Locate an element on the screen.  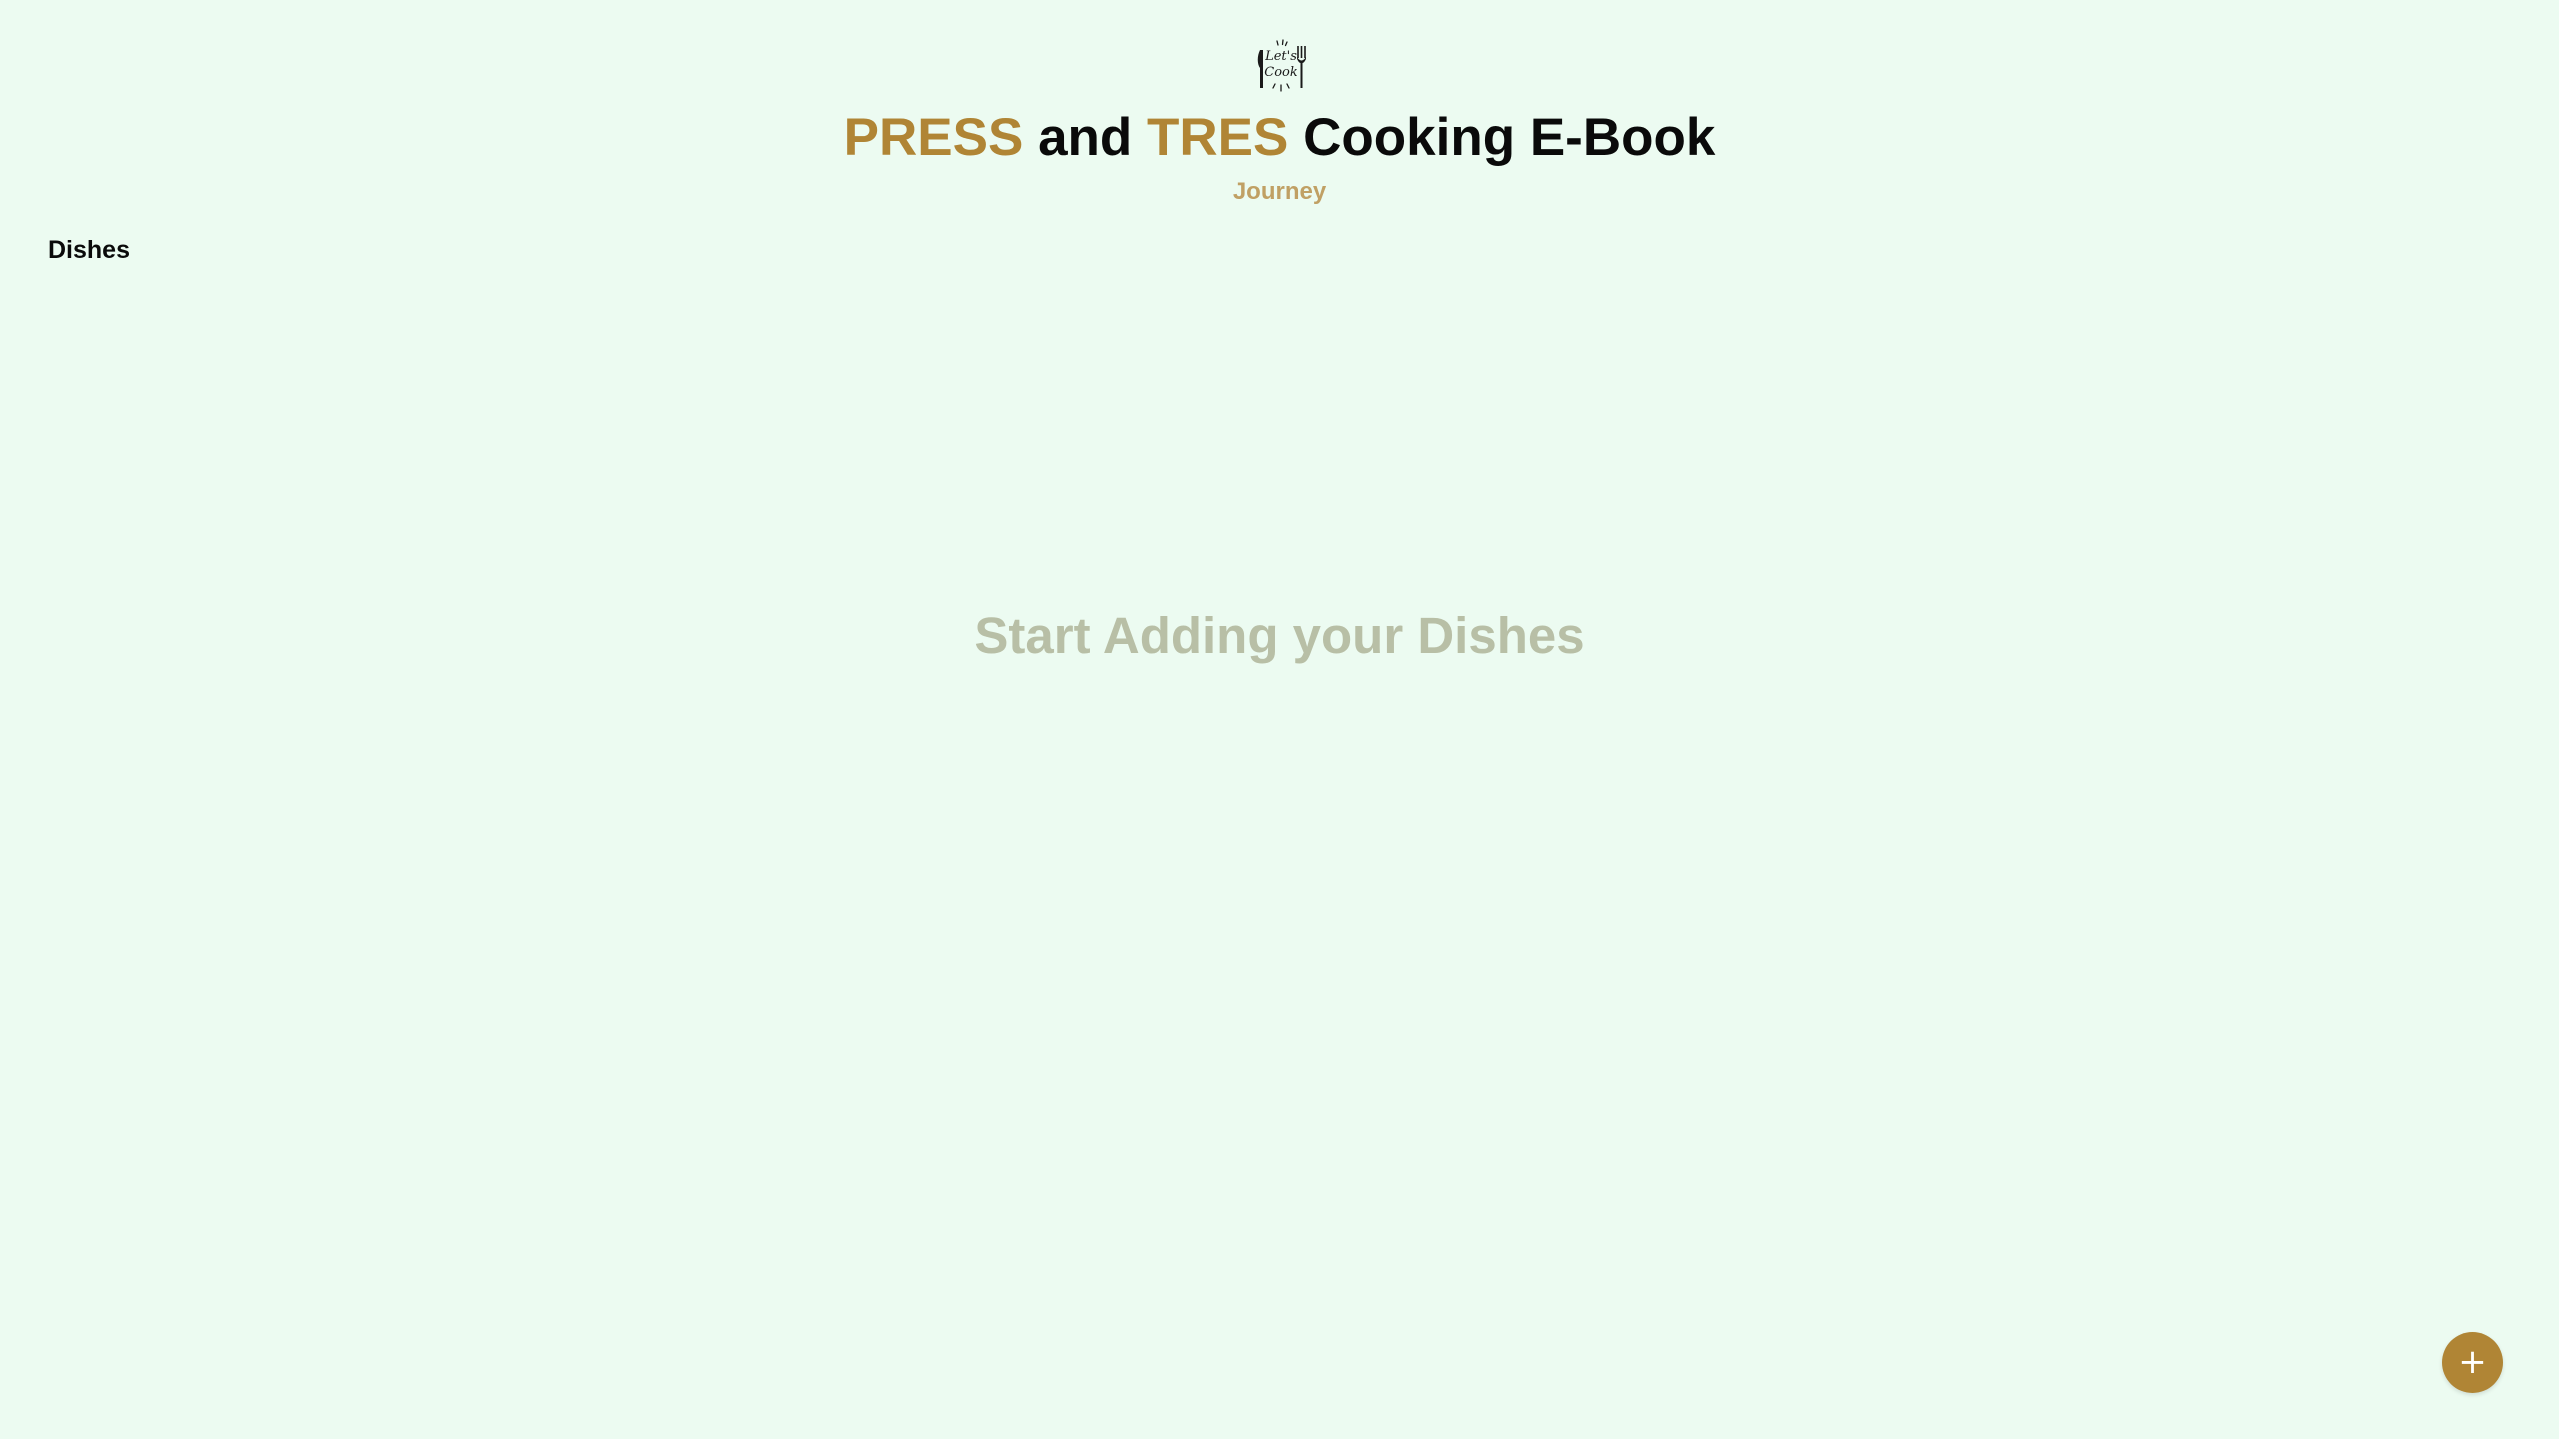
title-cooking-ebook: Cooking E-Book is located at coordinates (1502, 137).